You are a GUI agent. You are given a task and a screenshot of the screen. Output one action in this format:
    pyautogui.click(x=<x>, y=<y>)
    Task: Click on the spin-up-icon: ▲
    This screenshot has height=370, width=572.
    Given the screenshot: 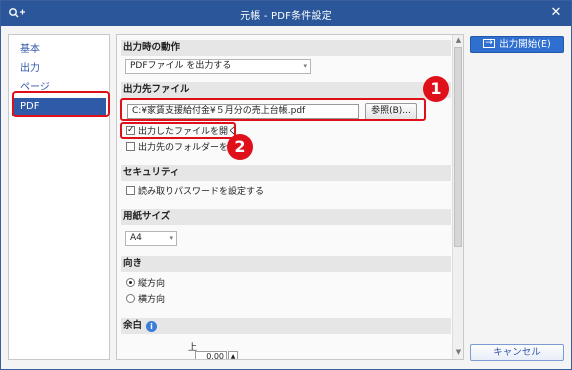 What is the action you would take?
    pyautogui.click(x=233, y=355)
    